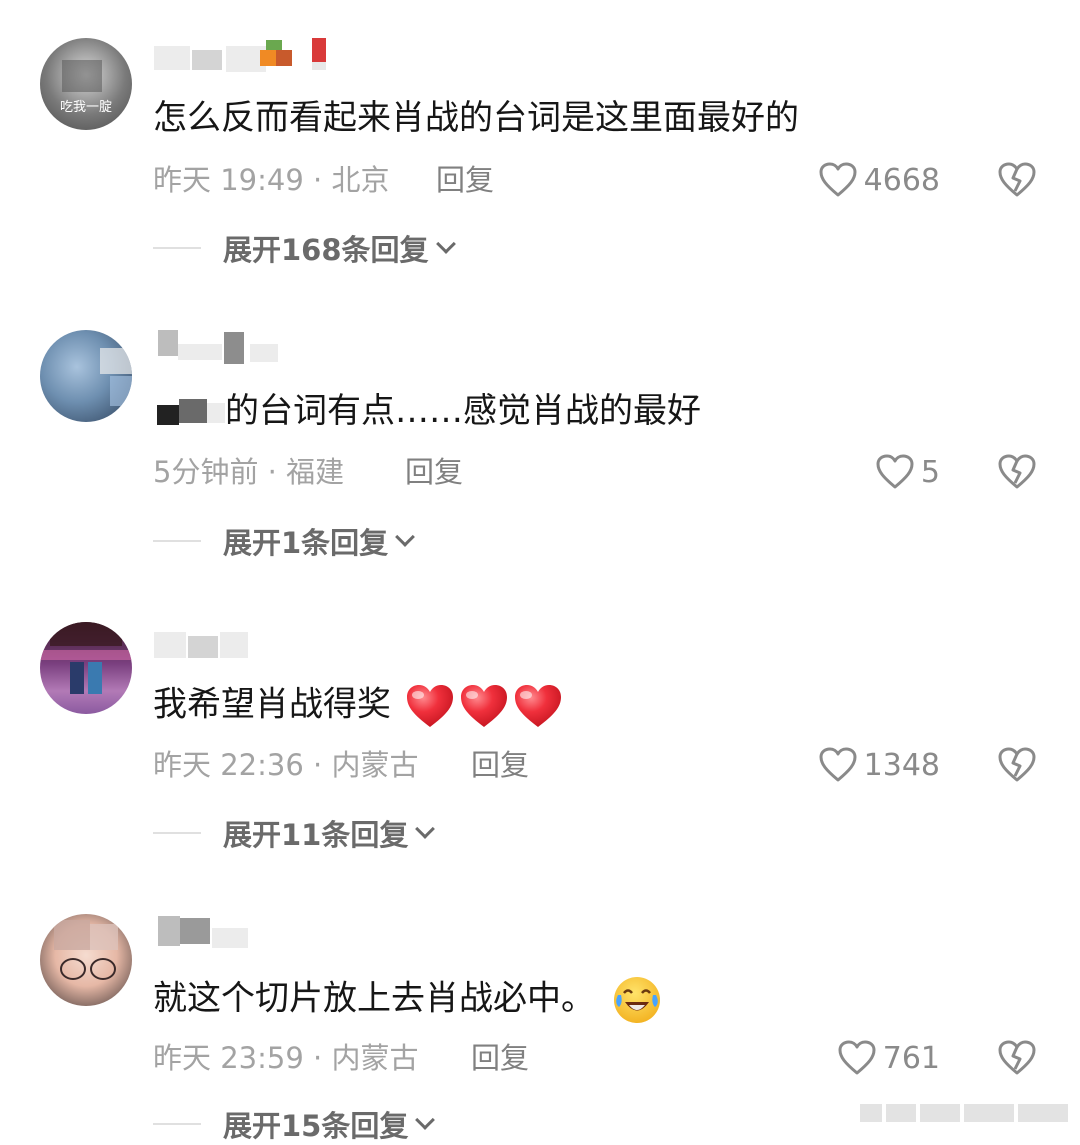 The image size is (1080, 1145). I want to click on comment-text: 我希望肖战得奖, so click(358, 706).